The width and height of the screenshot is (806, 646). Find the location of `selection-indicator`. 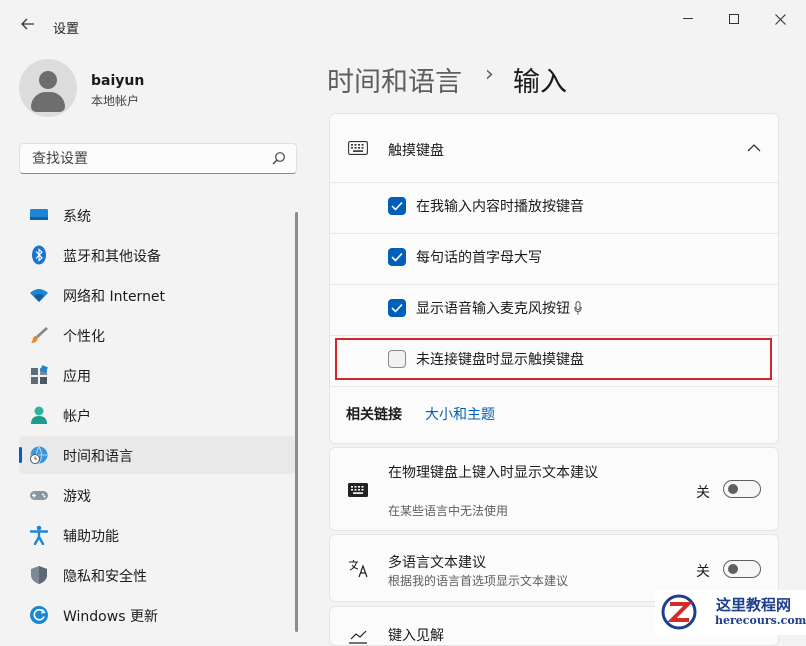

selection-indicator is located at coordinates (20, 455).